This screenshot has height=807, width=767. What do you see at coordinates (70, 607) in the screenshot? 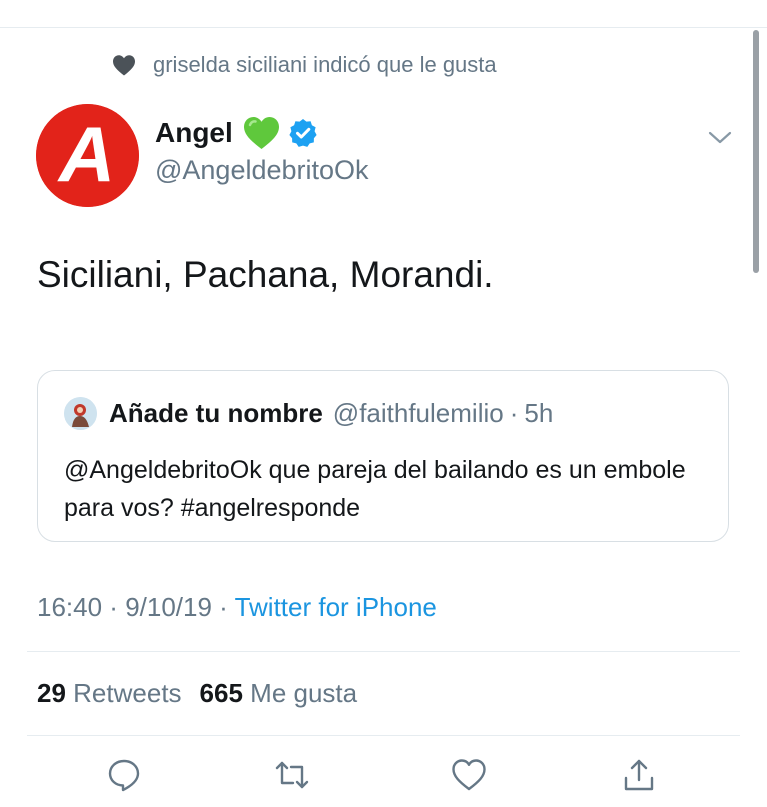
I see `tweet-time: 16:40` at bounding box center [70, 607].